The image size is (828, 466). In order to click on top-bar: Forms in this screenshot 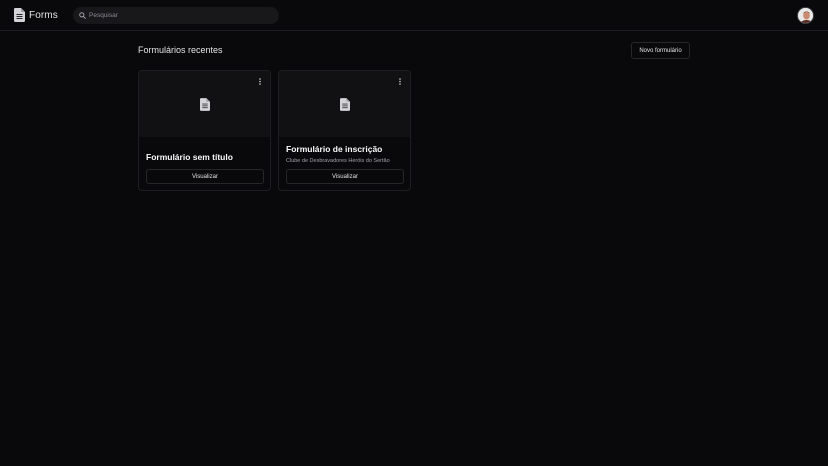, I will do `click(414, 15)`.